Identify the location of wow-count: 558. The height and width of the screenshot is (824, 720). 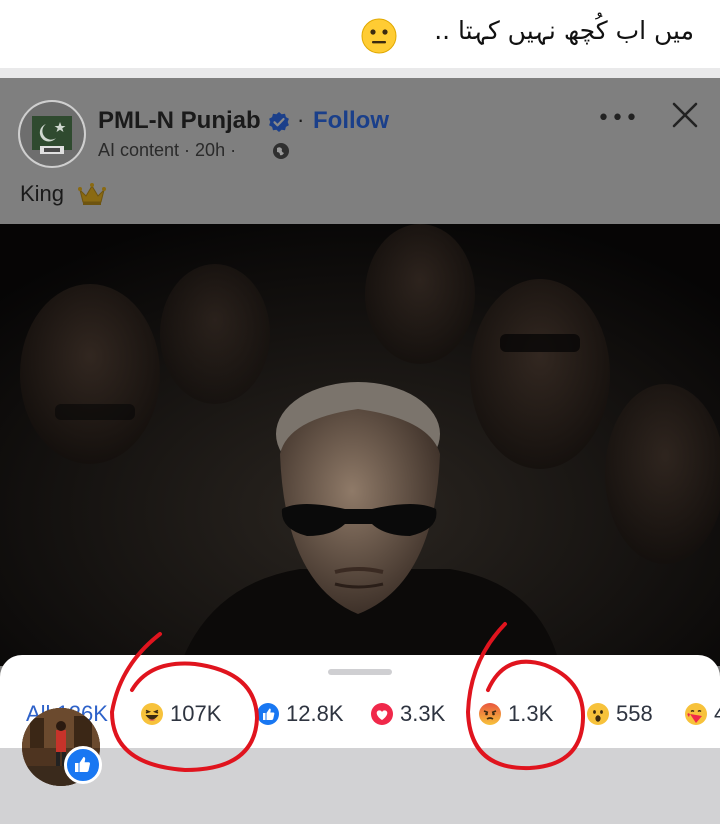
(634, 713).